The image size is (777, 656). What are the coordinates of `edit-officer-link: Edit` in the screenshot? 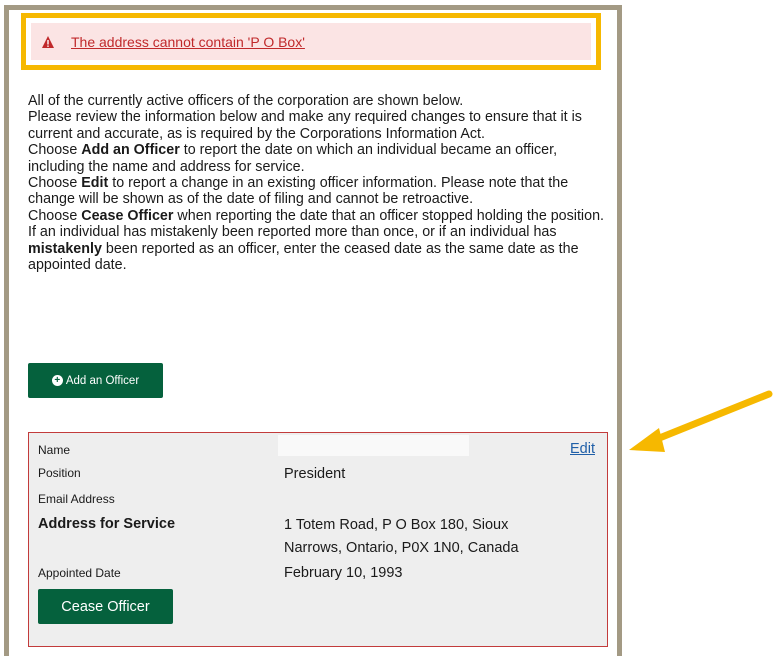 It's located at (582, 449).